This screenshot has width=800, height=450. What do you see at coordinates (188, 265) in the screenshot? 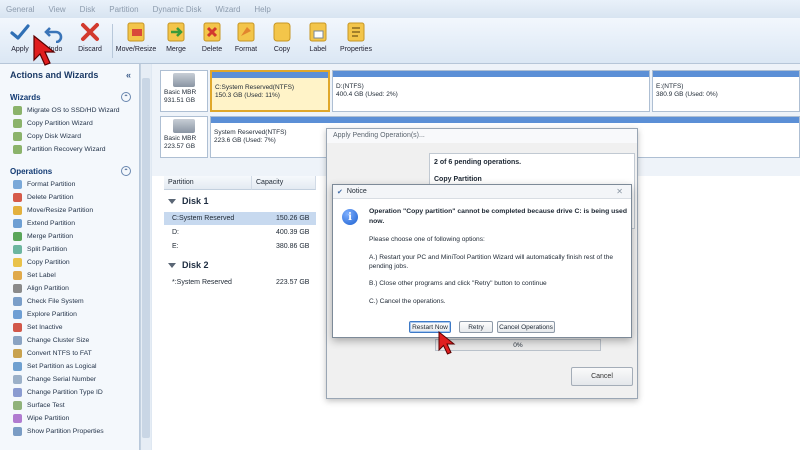
I see `disk2-row-title: Disk 2` at bounding box center [188, 265].